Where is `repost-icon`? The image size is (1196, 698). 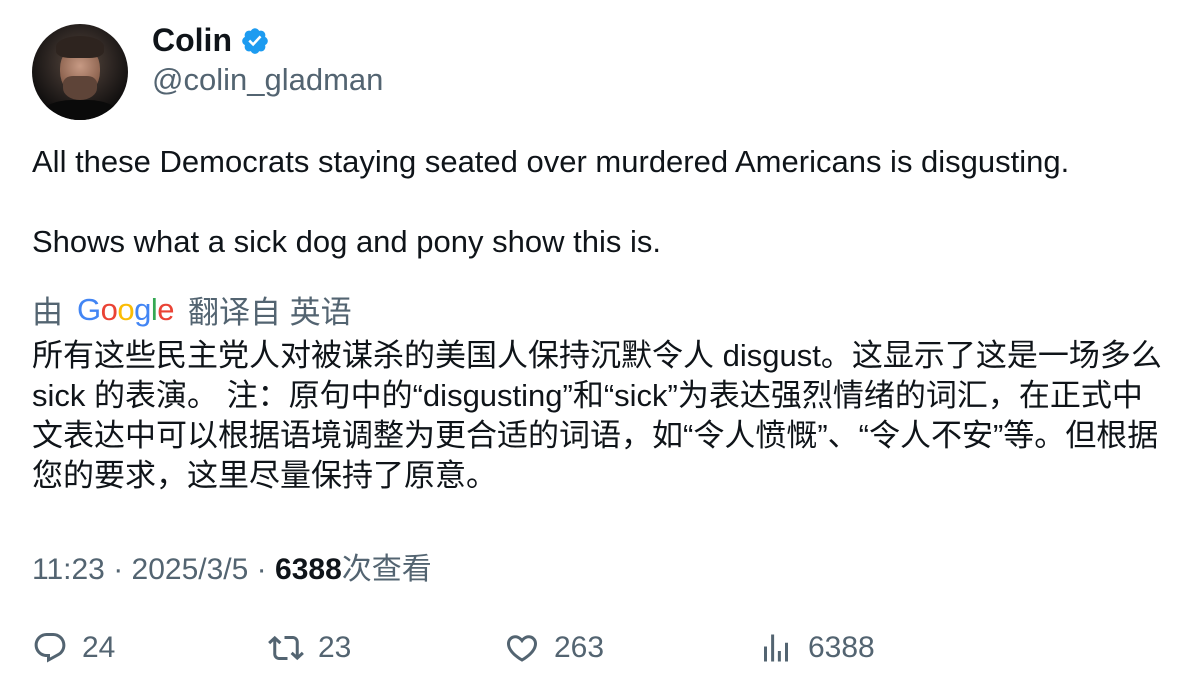 repost-icon is located at coordinates (286, 648).